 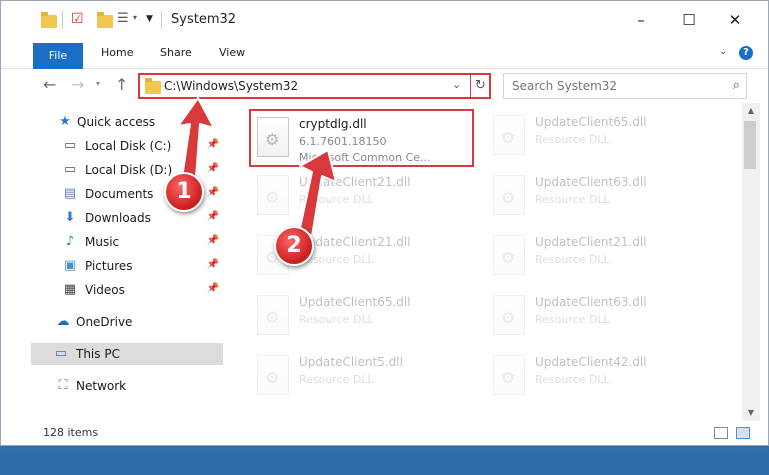 What do you see at coordinates (112, 290) in the screenshot?
I see `sidebar-item-videos: ▦ Videos 📌` at bounding box center [112, 290].